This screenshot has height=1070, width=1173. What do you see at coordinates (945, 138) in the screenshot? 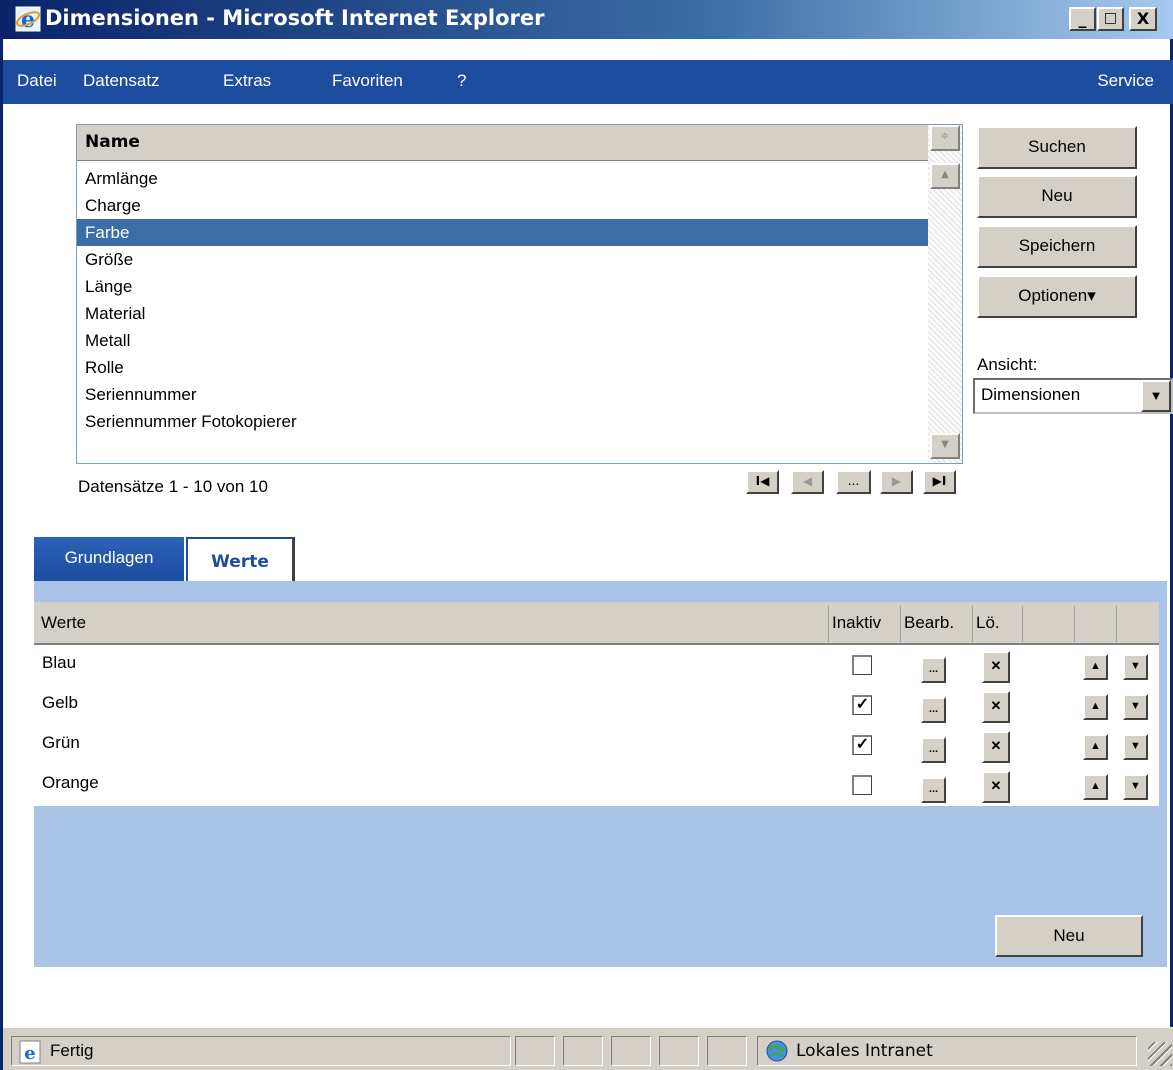
I see `sort-toggle-icon: ≑` at bounding box center [945, 138].